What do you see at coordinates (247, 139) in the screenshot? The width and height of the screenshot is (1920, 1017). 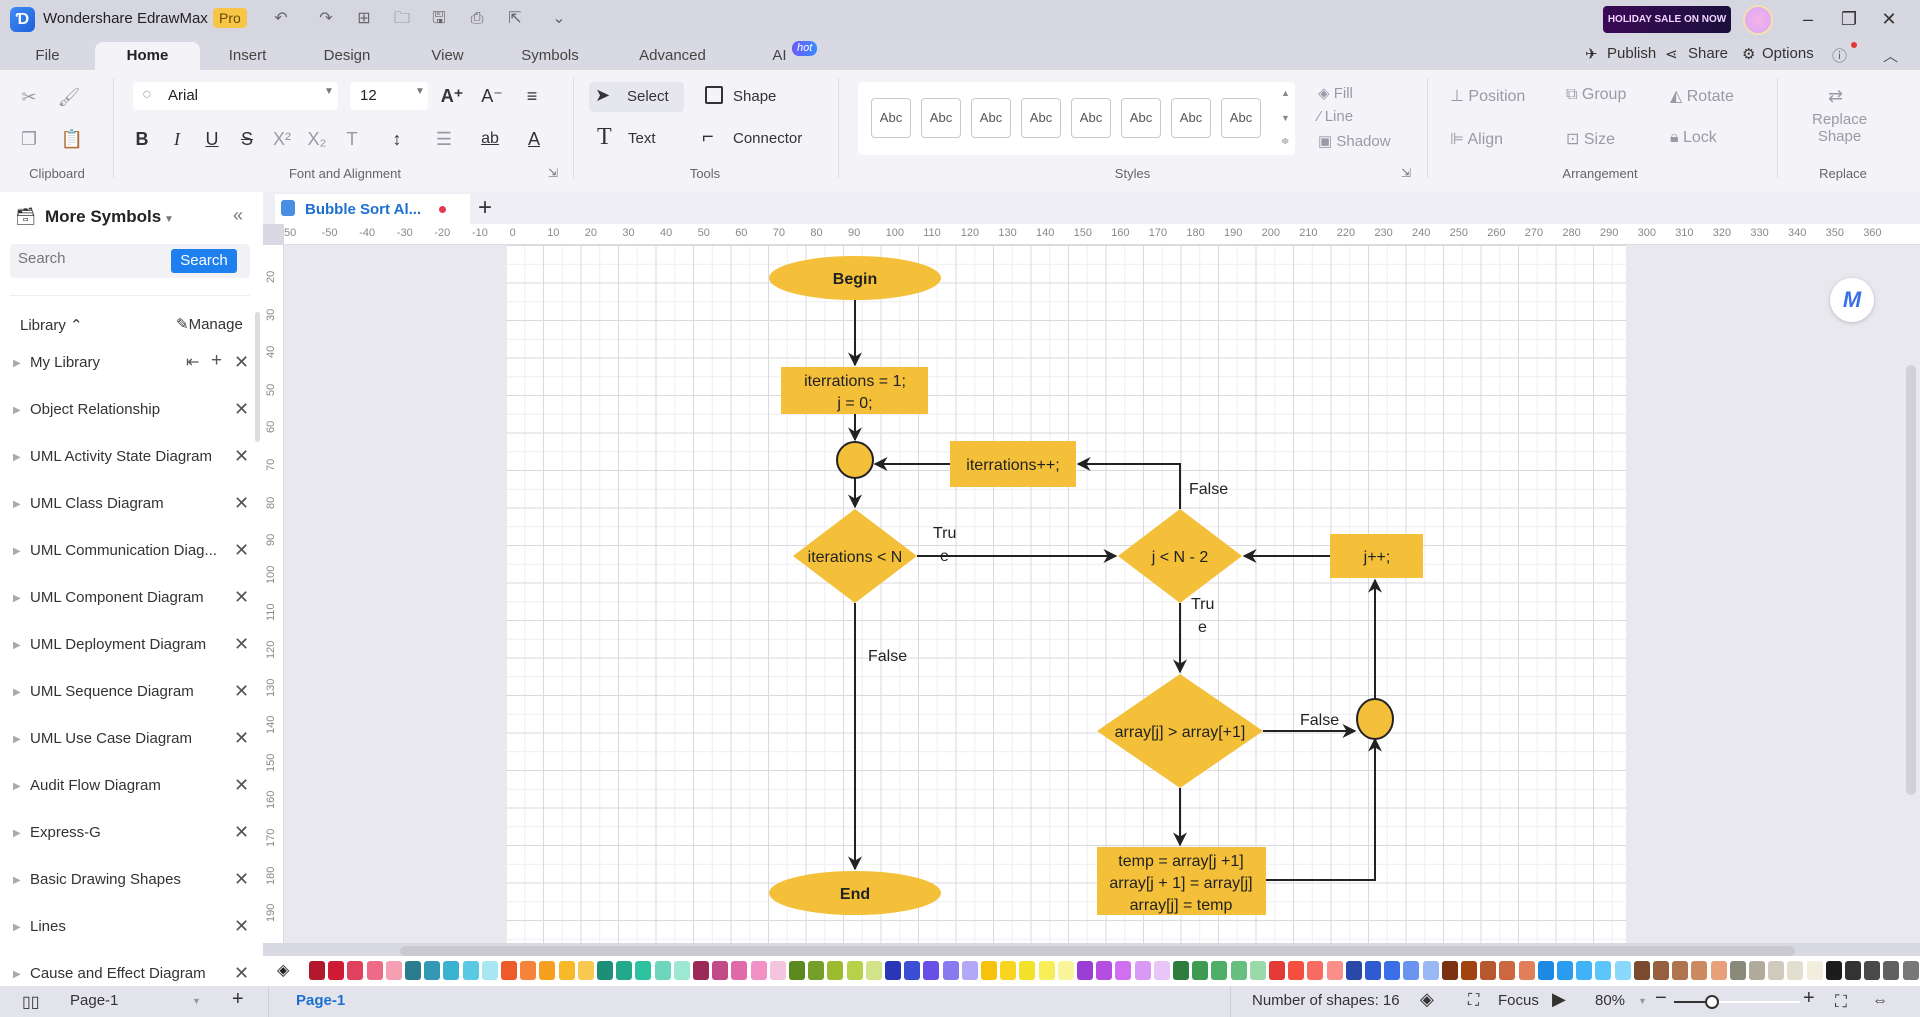 I see `strikethrough-icon: S` at bounding box center [247, 139].